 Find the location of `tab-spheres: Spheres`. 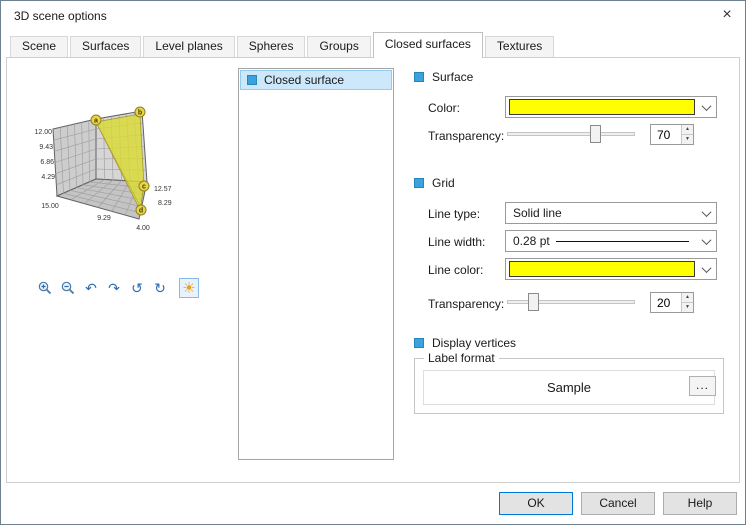

tab-spheres: Spheres is located at coordinates (271, 46).